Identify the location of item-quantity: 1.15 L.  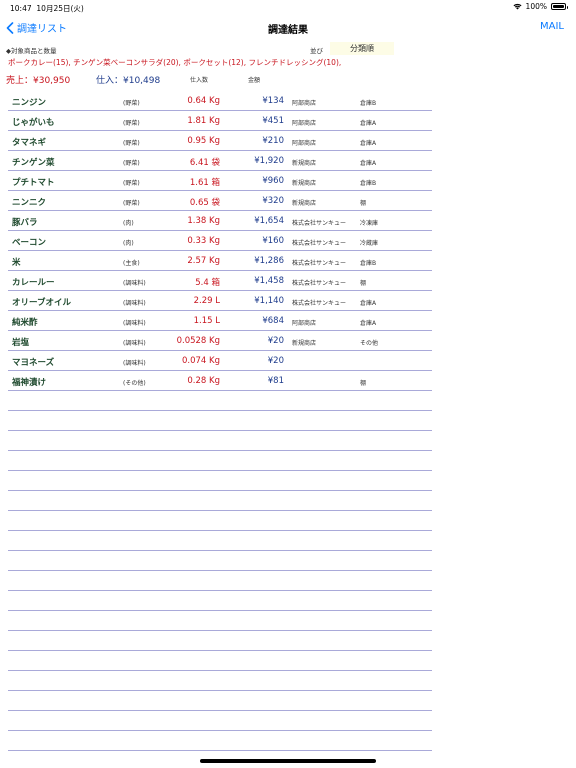
(206, 321).